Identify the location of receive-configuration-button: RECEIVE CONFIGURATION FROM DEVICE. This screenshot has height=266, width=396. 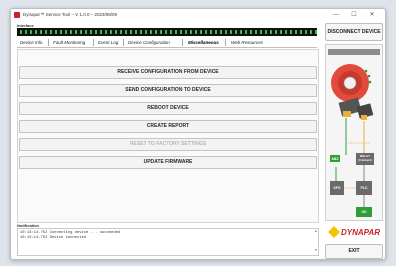
(168, 72).